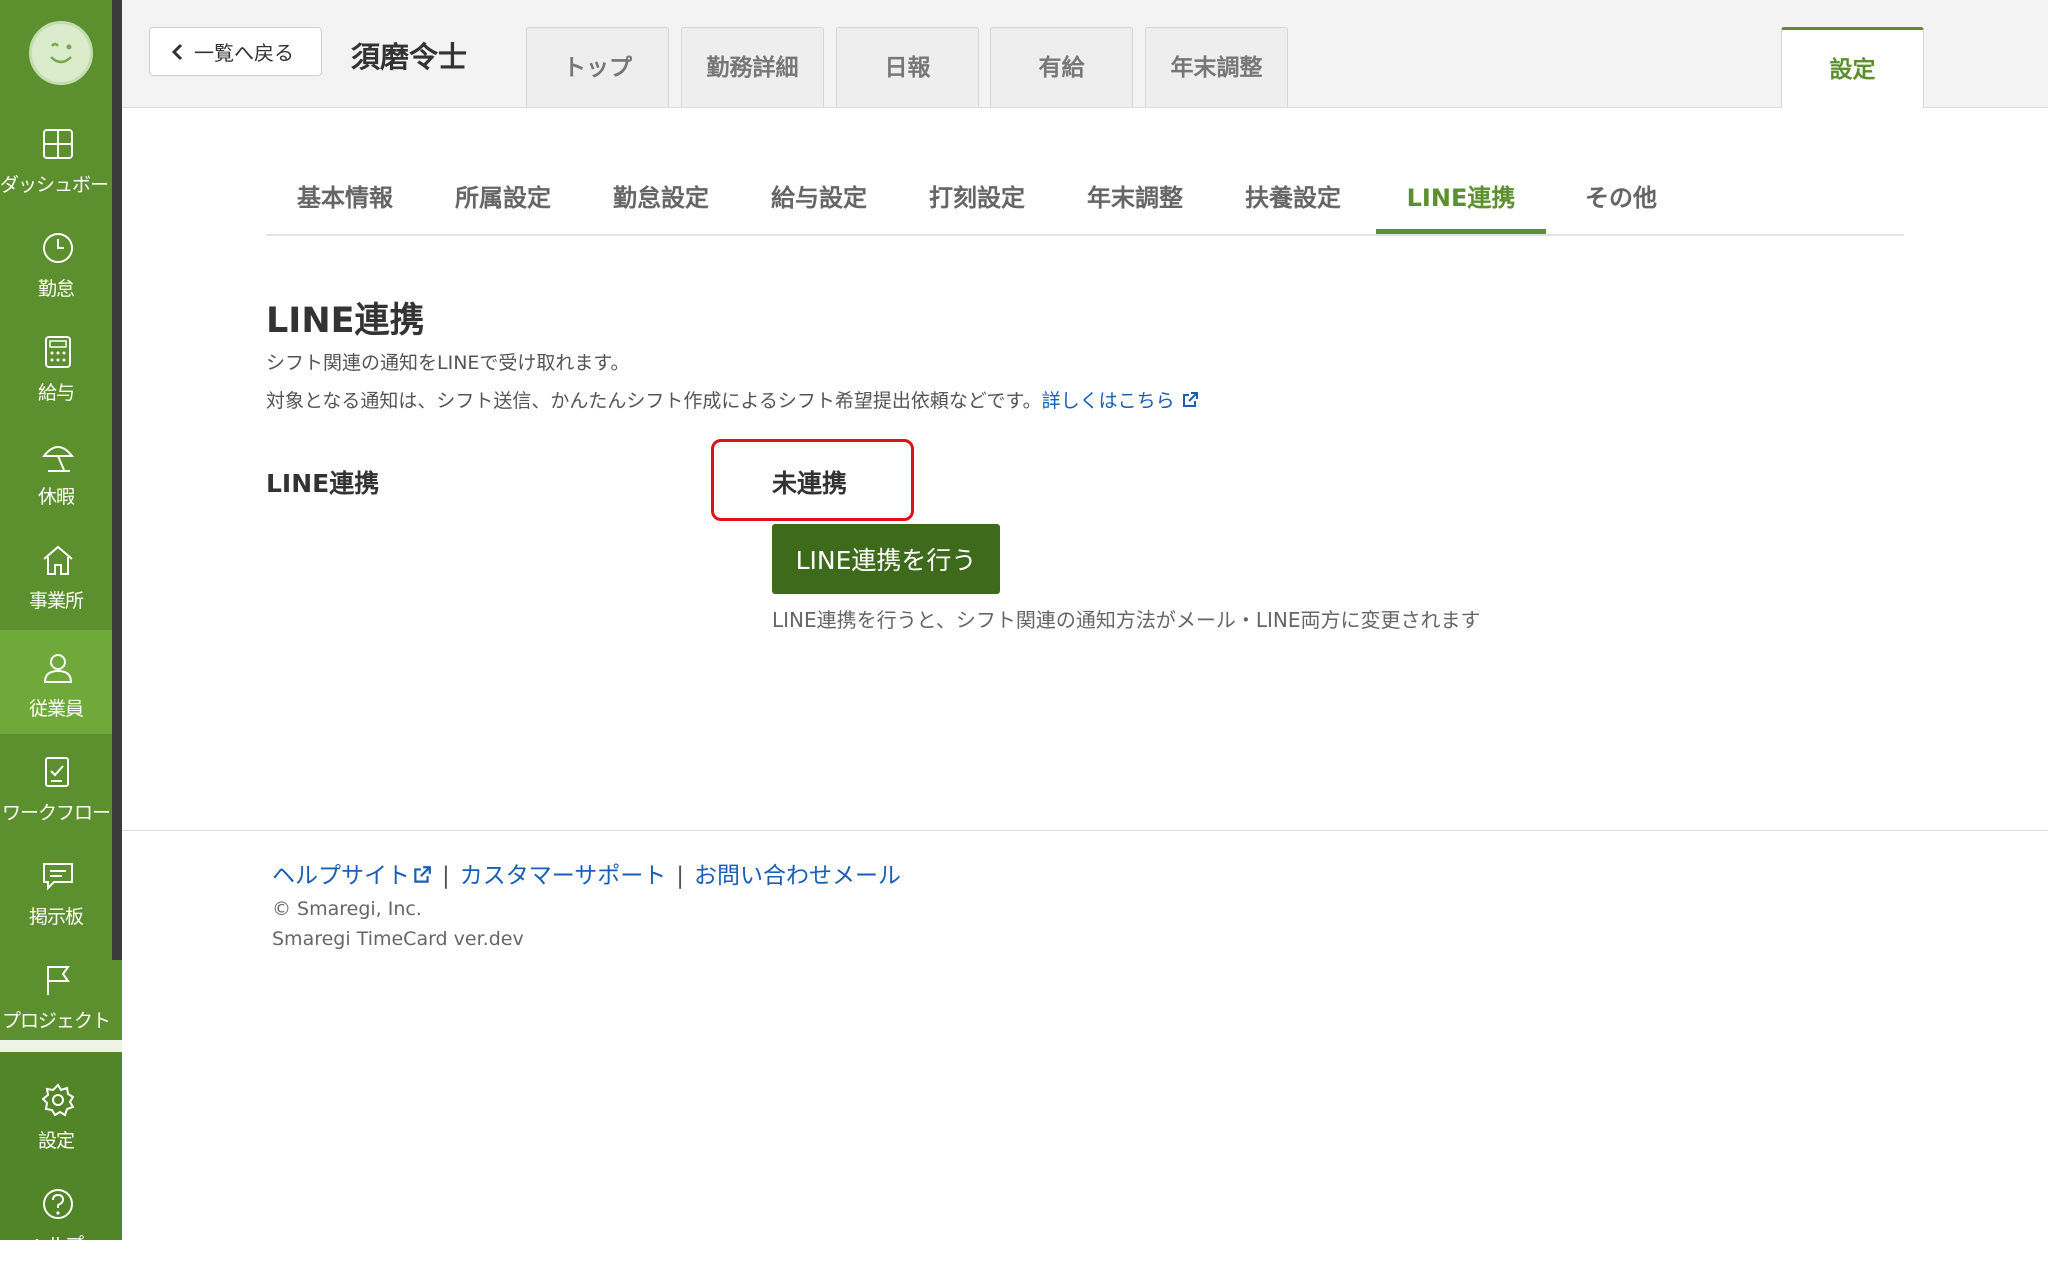 Image resolution: width=2048 pixels, height=1270 pixels. Describe the element at coordinates (345, 203) in the screenshot. I see `subtab-basic-info: 基本情報` at that location.